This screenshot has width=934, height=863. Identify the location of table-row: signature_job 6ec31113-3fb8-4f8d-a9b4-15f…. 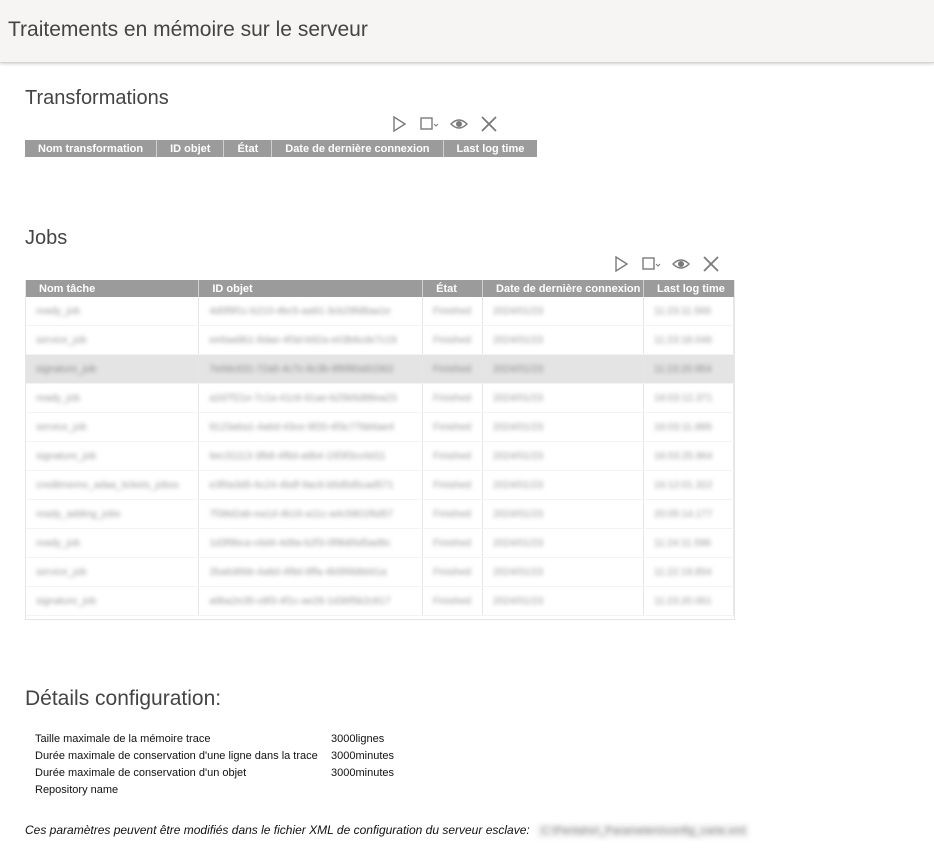
(380, 456).